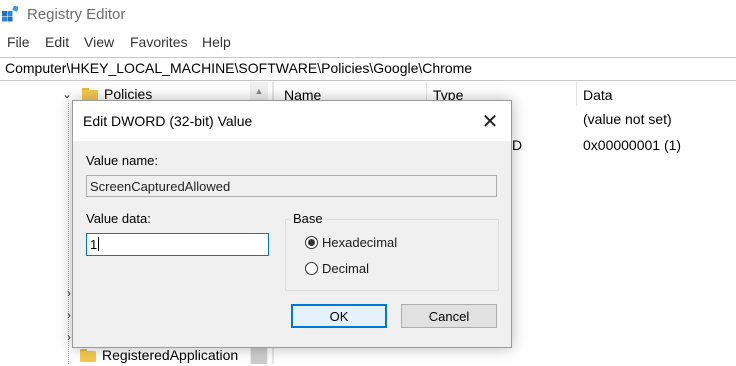  Describe the element at coordinates (345, 268) in the screenshot. I see `radio-label: Decimal` at that location.